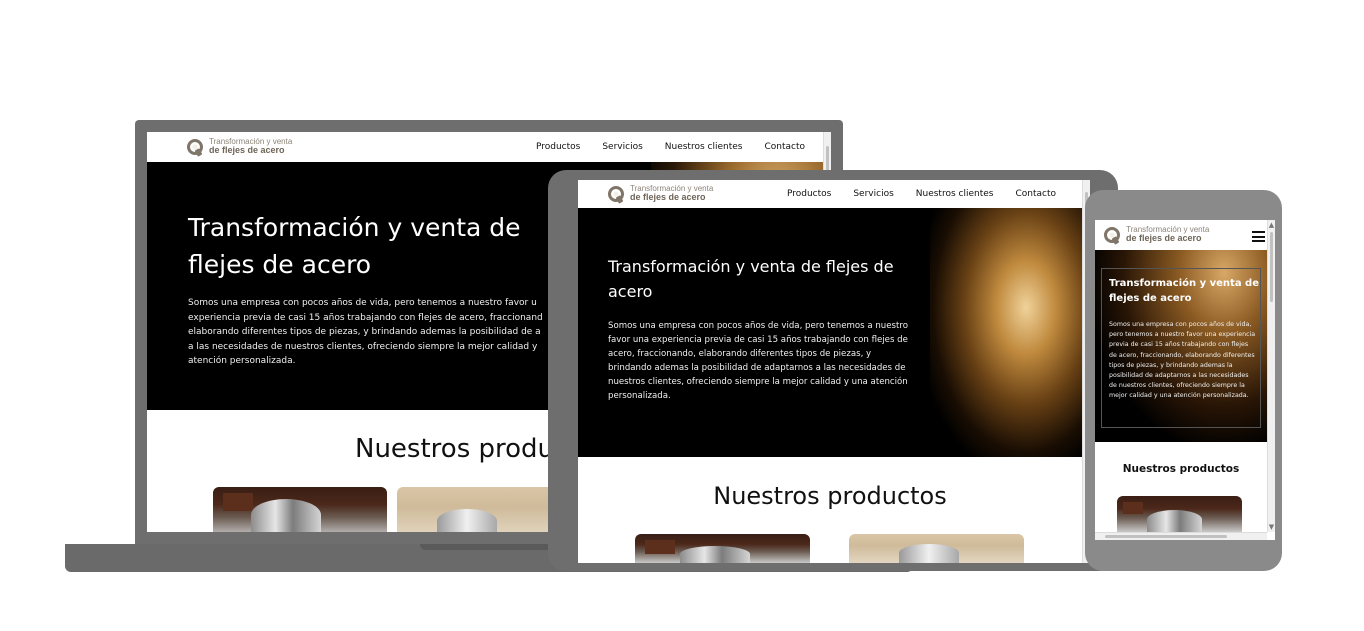 The height and width of the screenshot is (631, 1364). I want to click on products-title: Nuestros produ, so click(455, 449).